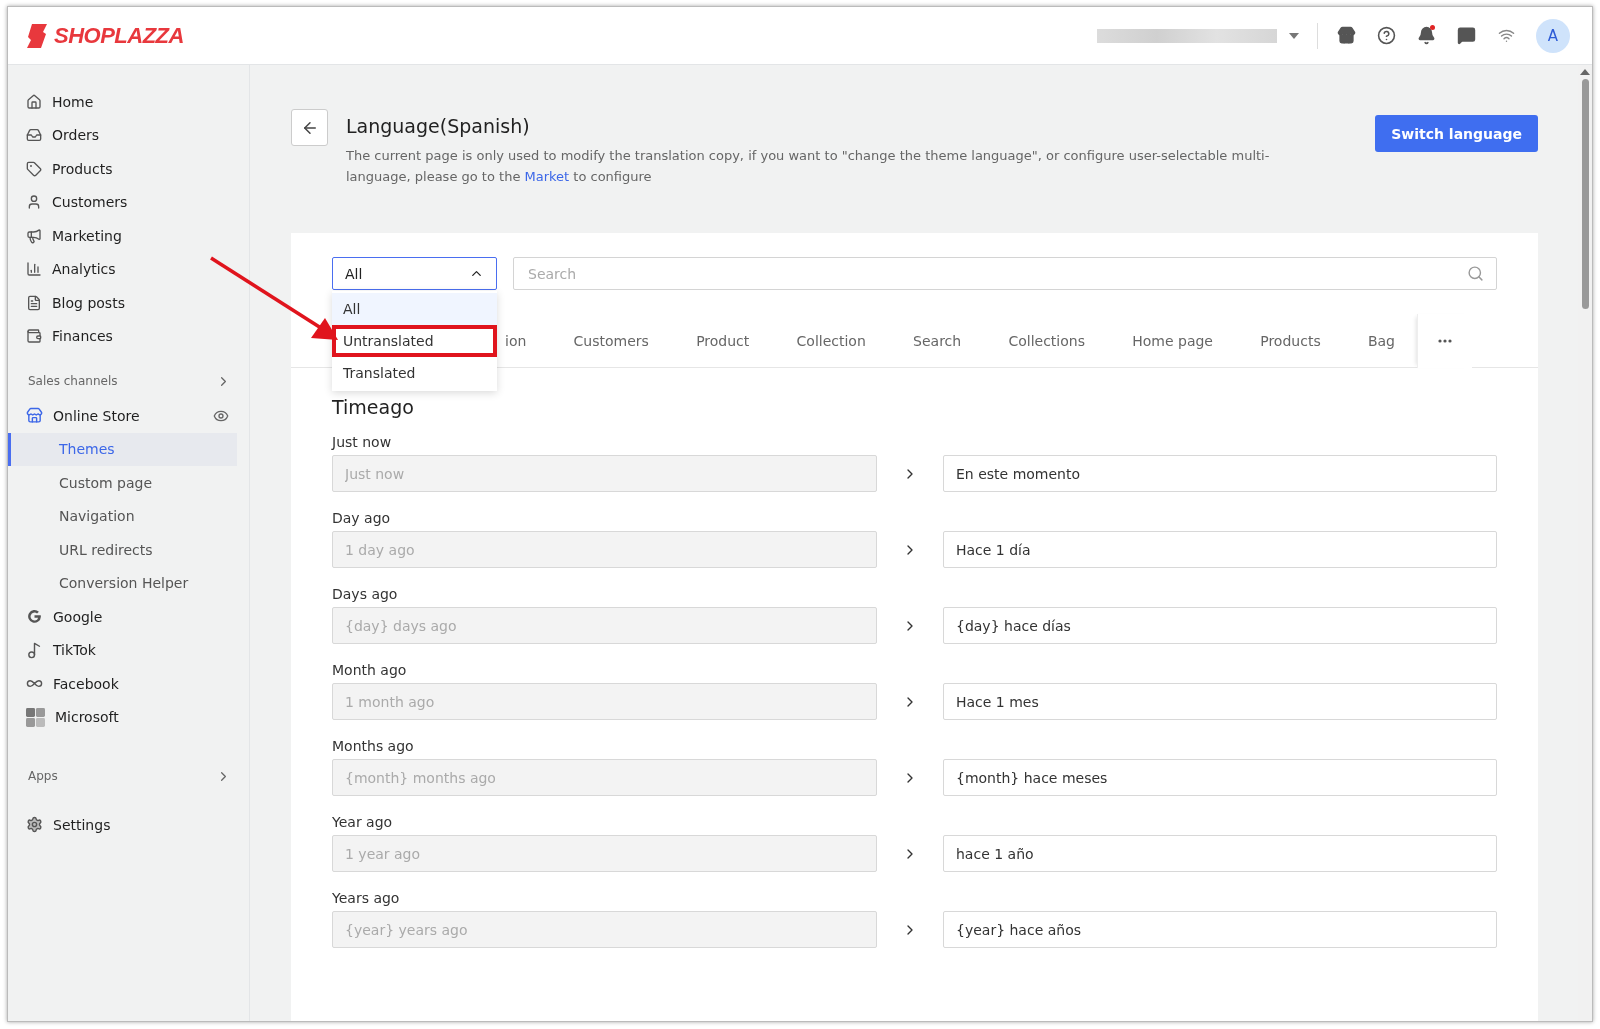  Describe the element at coordinates (122, 135) in the screenshot. I see `sidebar-item: Orders` at that location.